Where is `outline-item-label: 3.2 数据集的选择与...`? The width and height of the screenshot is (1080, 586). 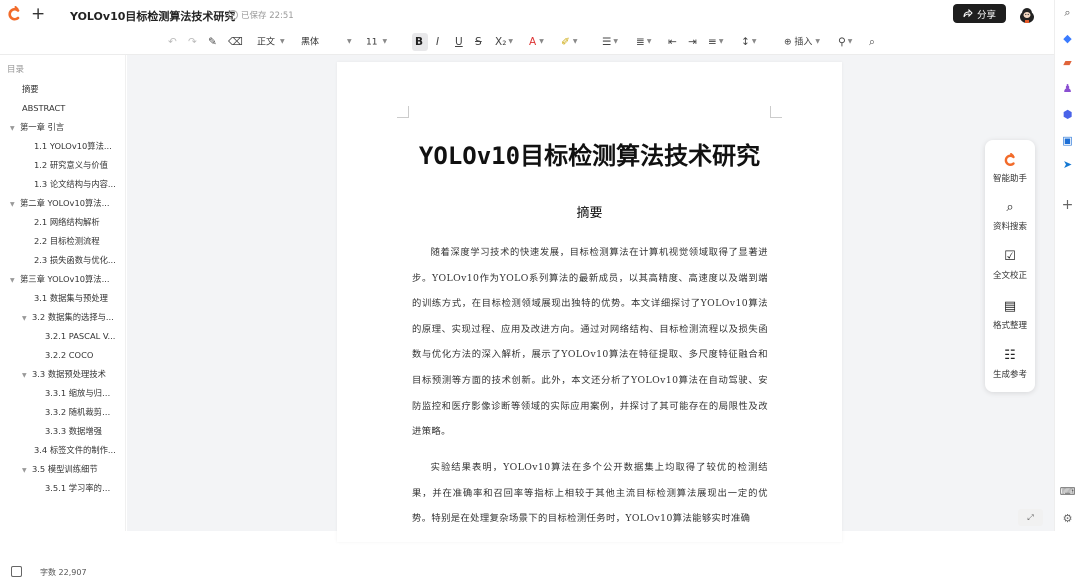
outline-item-label: 3.2 数据集的选择与... is located at coordinates (73, 317).